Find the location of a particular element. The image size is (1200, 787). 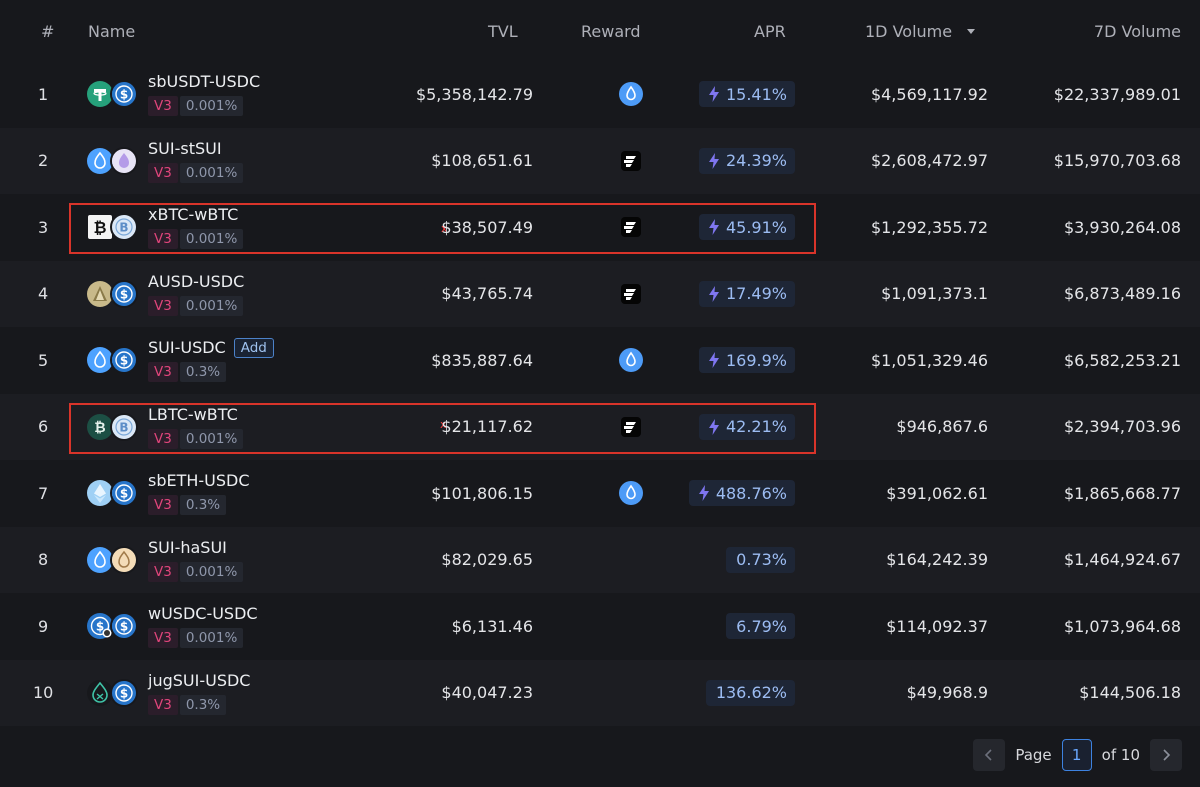

pool-name: AUSD-USDC is located at coordinates (196, 281).